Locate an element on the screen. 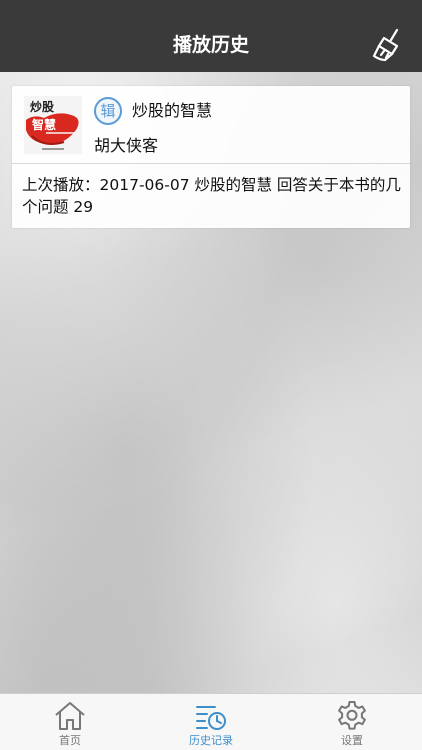 This screenshot has height=750, width=422. page-title: 播放历史 is located at coordinates (210, 45).